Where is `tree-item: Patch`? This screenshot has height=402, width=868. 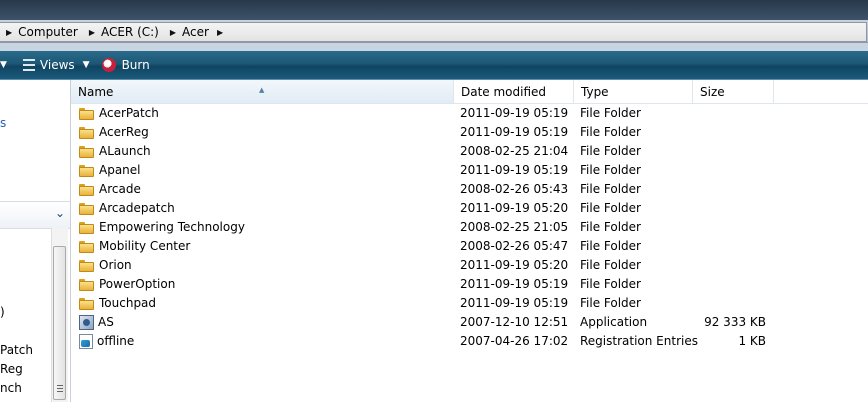 tree-item: Patch is located at coordinates (16, 350).